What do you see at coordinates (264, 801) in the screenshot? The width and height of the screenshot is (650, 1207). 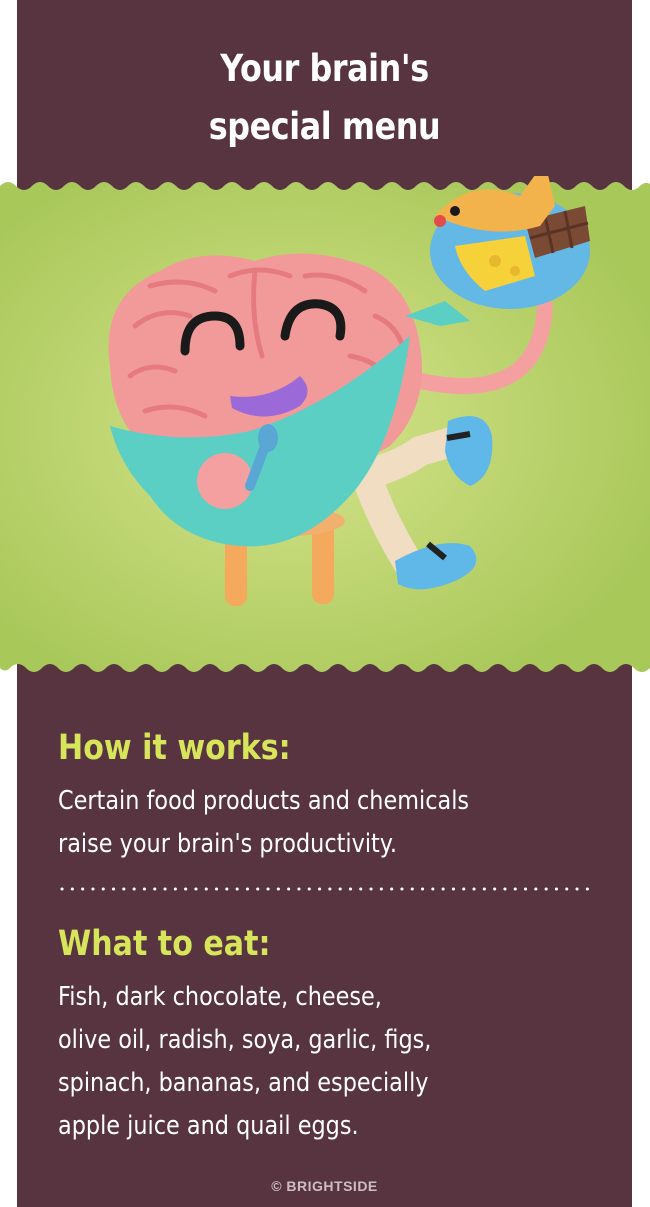 I see `how-it-works-line: Certain food products and chemicals` at bounding box center [264, 801].